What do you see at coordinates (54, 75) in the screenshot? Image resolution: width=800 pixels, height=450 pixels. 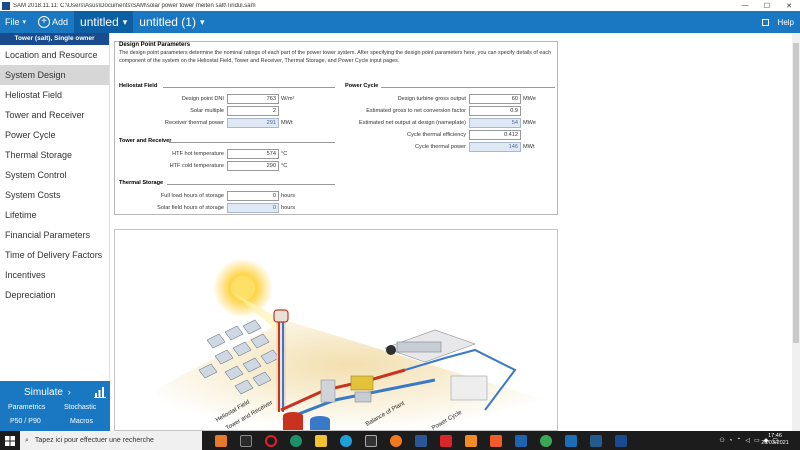 I see `sidebar-item-system-design: System Design` at bounding box center [54, 75].